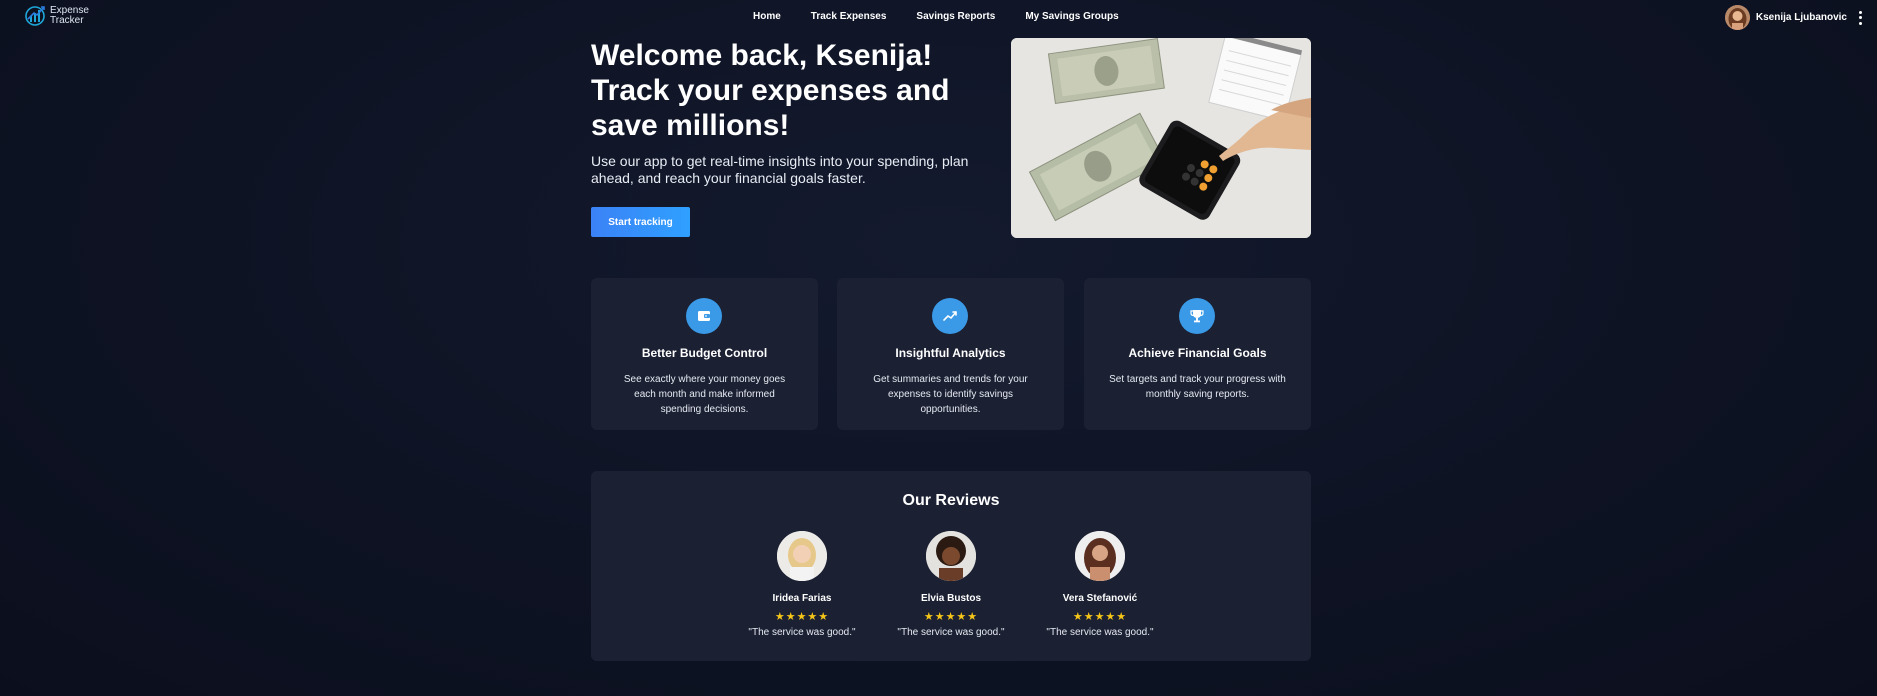  What do you see at coordinates (950, 409) in the screenshot?
I see `feature-description-line: opportunities.` at bounding box center [950, 409].